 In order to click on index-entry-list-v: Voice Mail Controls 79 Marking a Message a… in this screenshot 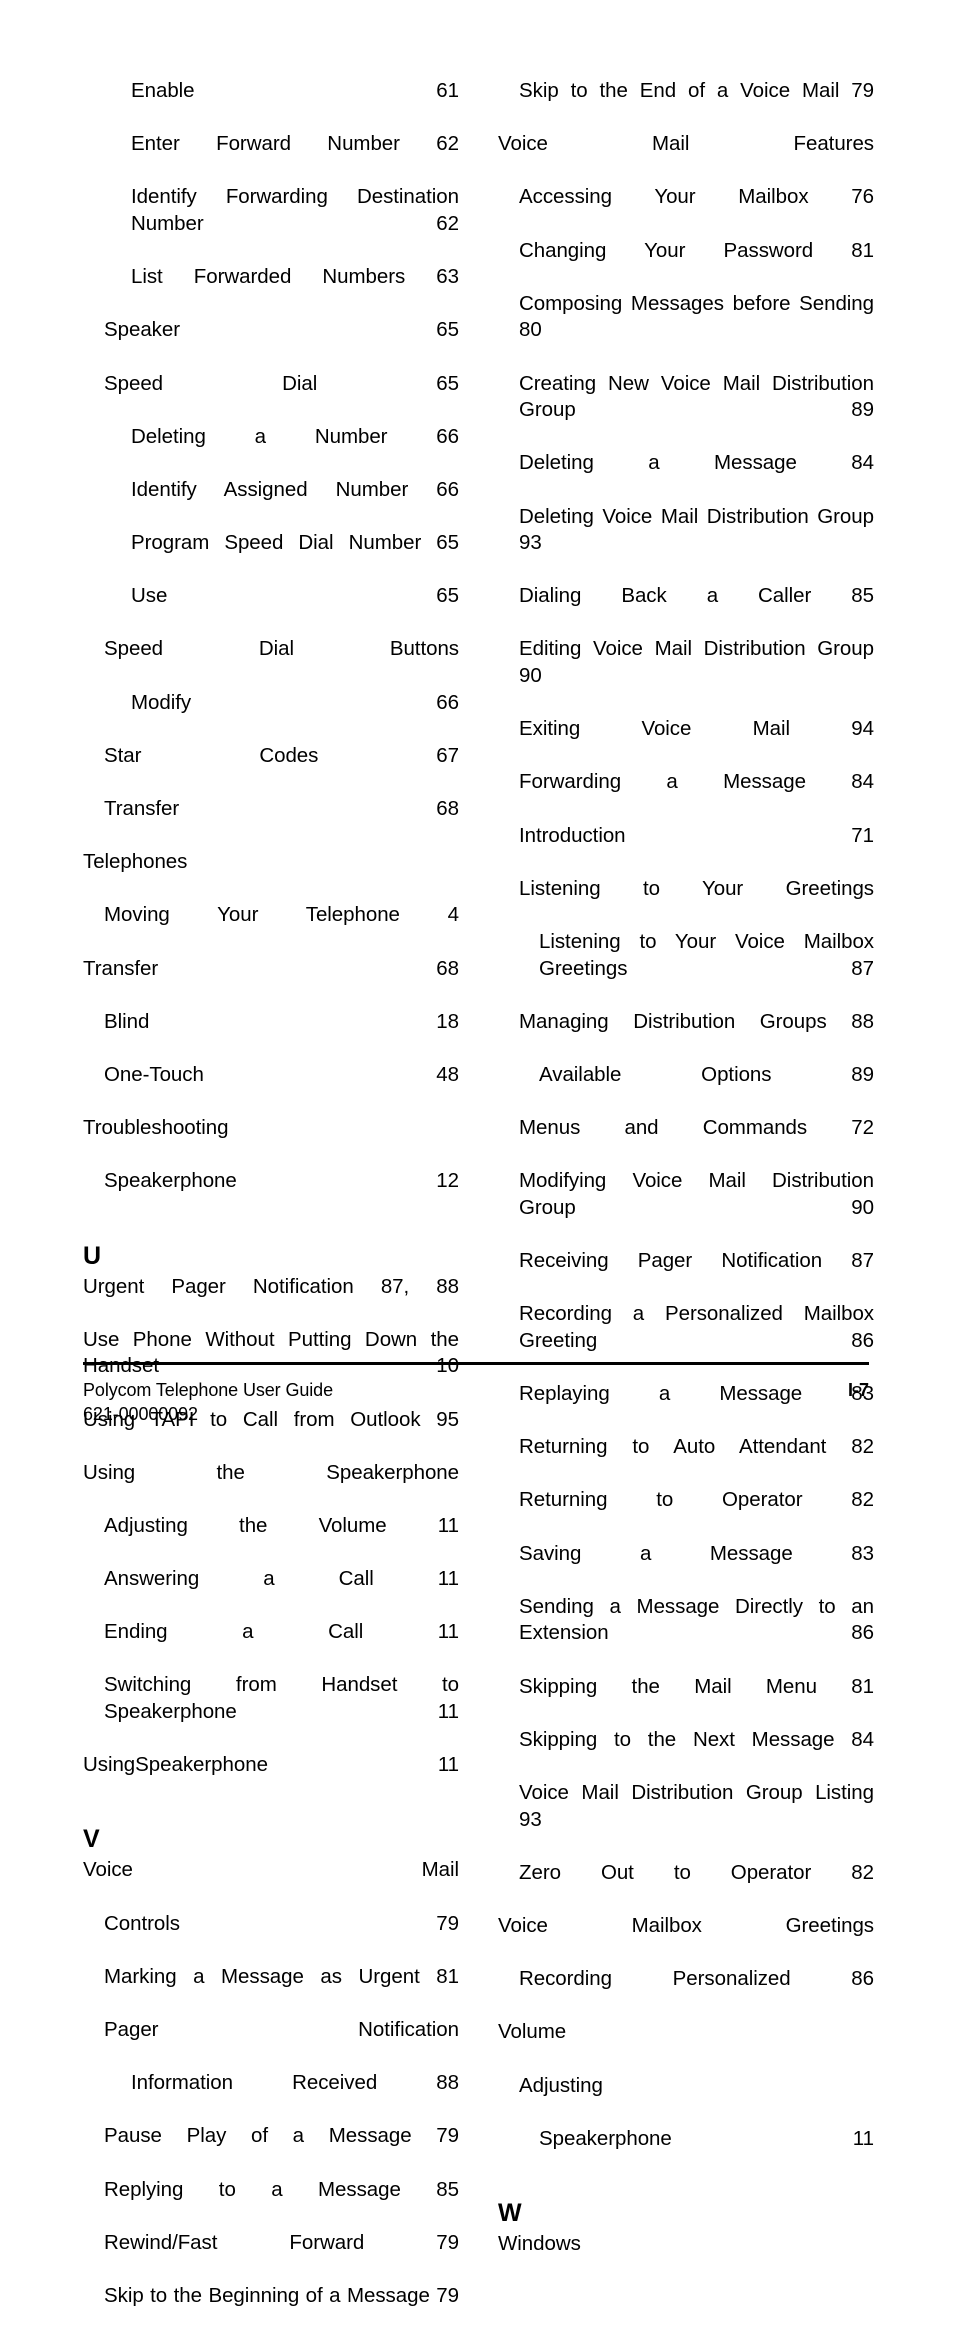, I will do `click(271, 2096)`.